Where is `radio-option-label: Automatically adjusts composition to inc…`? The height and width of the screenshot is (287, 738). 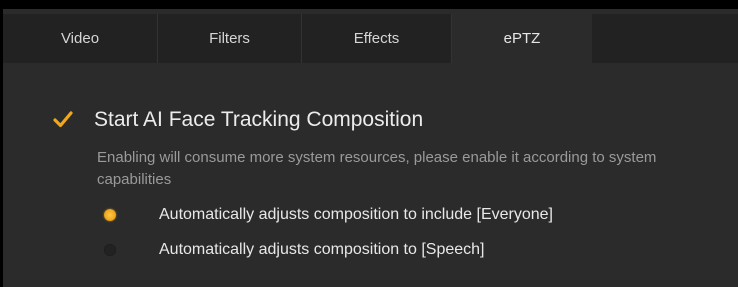
radio-option-label: Automatically adjusts composition to inc… is located at coordinates (356, 214).